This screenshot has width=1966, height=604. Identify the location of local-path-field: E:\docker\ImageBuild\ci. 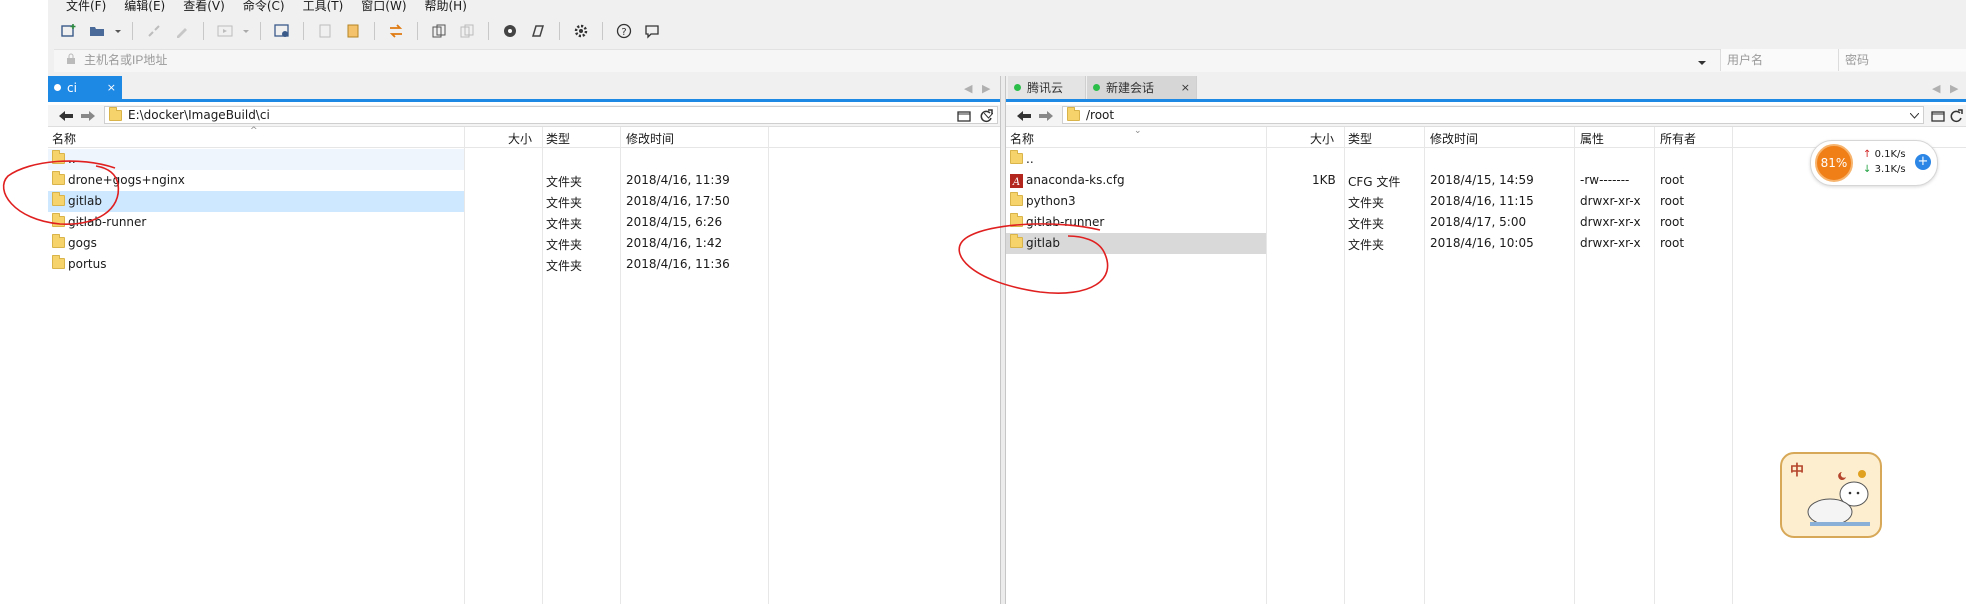
(551, 115).